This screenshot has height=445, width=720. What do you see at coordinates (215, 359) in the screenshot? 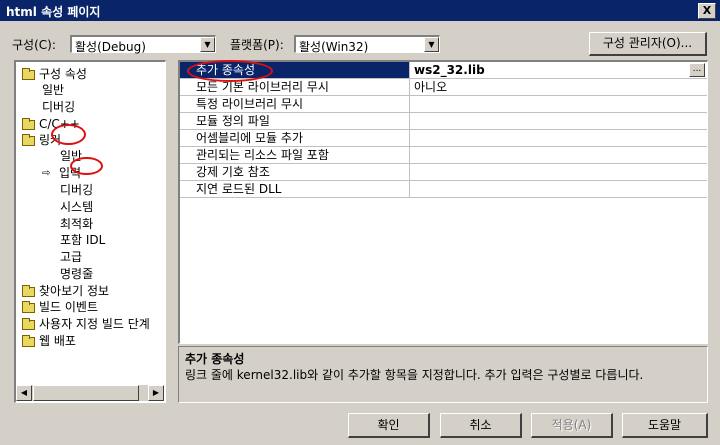
I see `description-title: 추가 종속성` at bounding box center [215, 359].